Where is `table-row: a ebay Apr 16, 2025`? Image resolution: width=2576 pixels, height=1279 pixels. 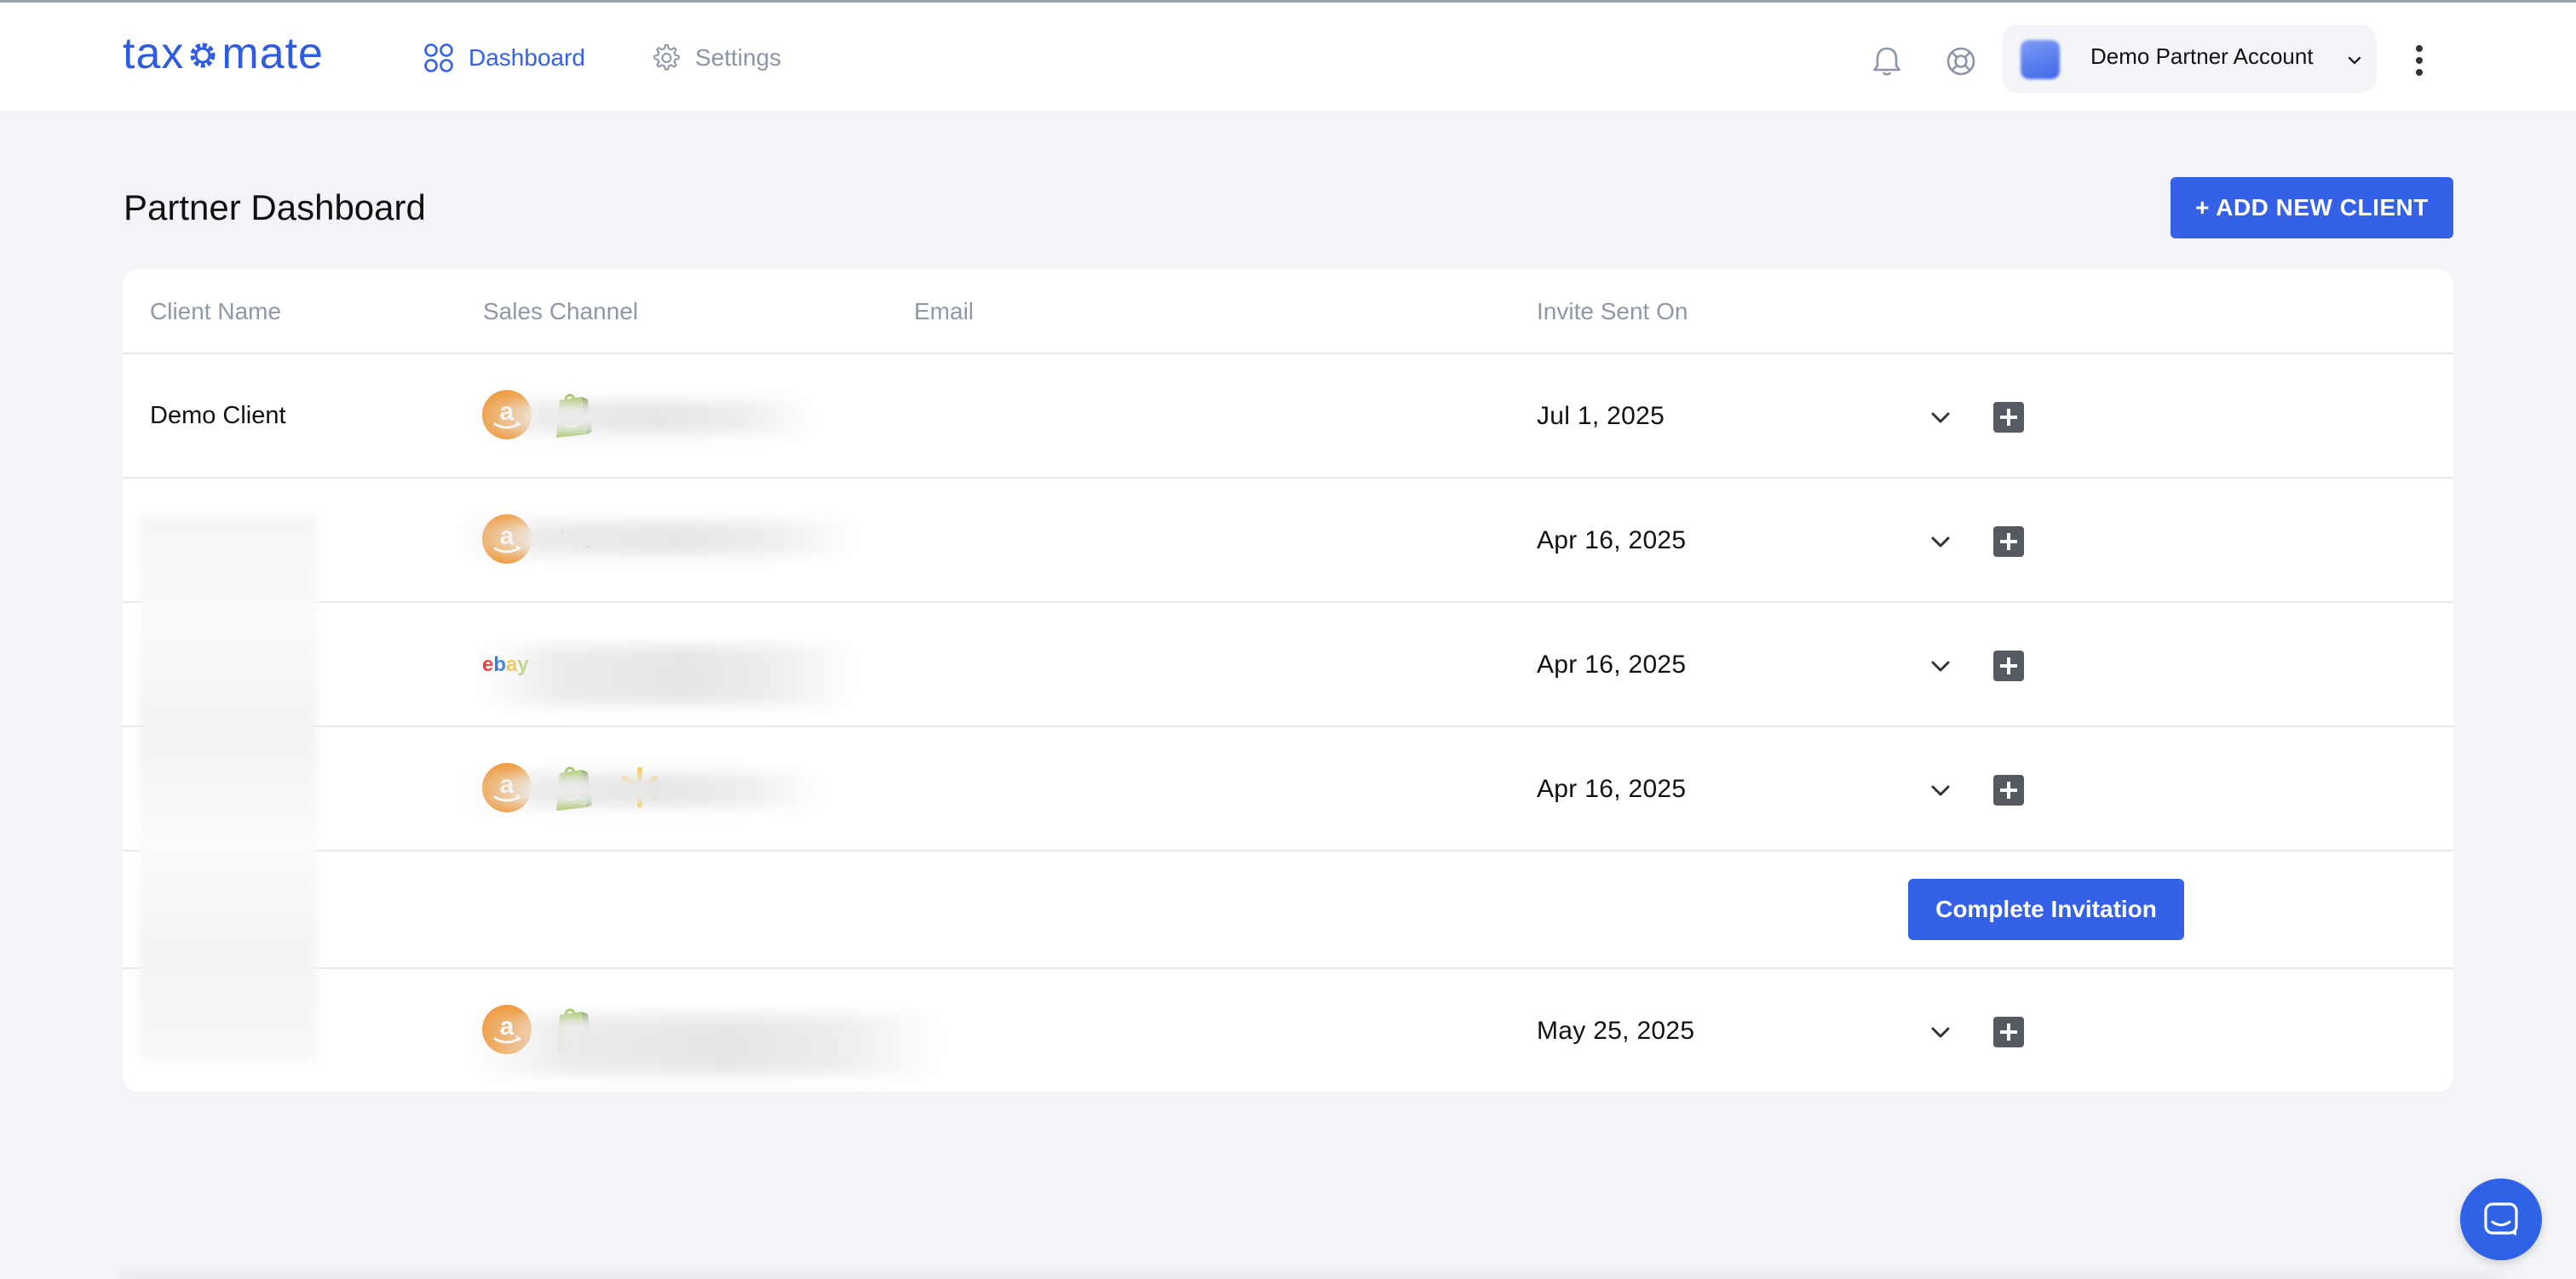
table-row: a ebay Apr 16, 2025 is located at coordinates (1288, 541).